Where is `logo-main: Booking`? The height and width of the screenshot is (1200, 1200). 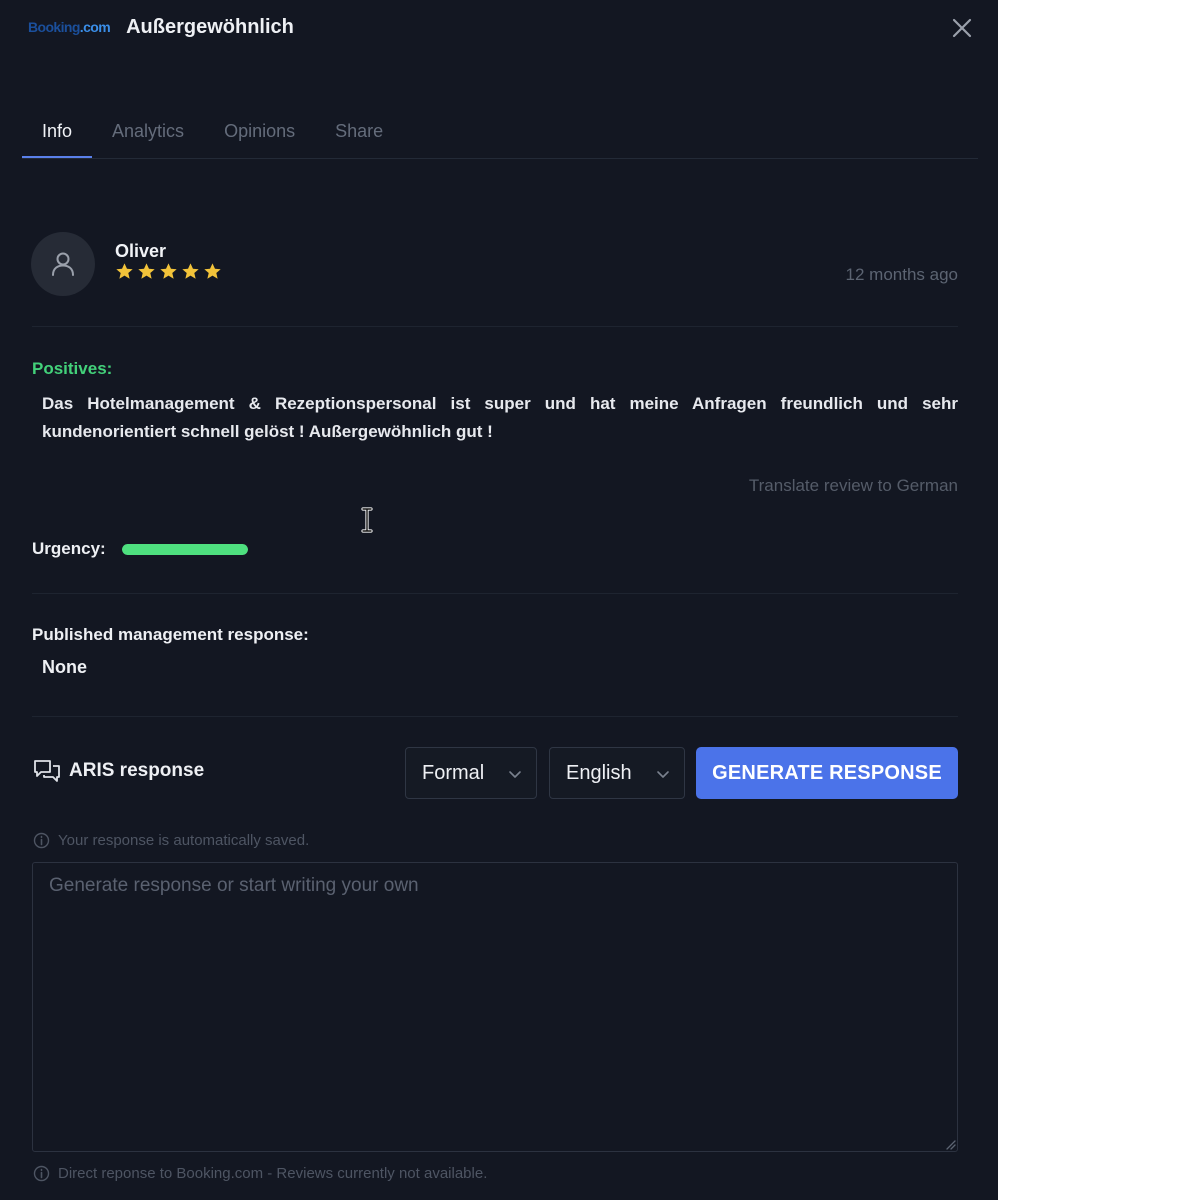 logo-main: Booking is located at coordinates (54, 27).